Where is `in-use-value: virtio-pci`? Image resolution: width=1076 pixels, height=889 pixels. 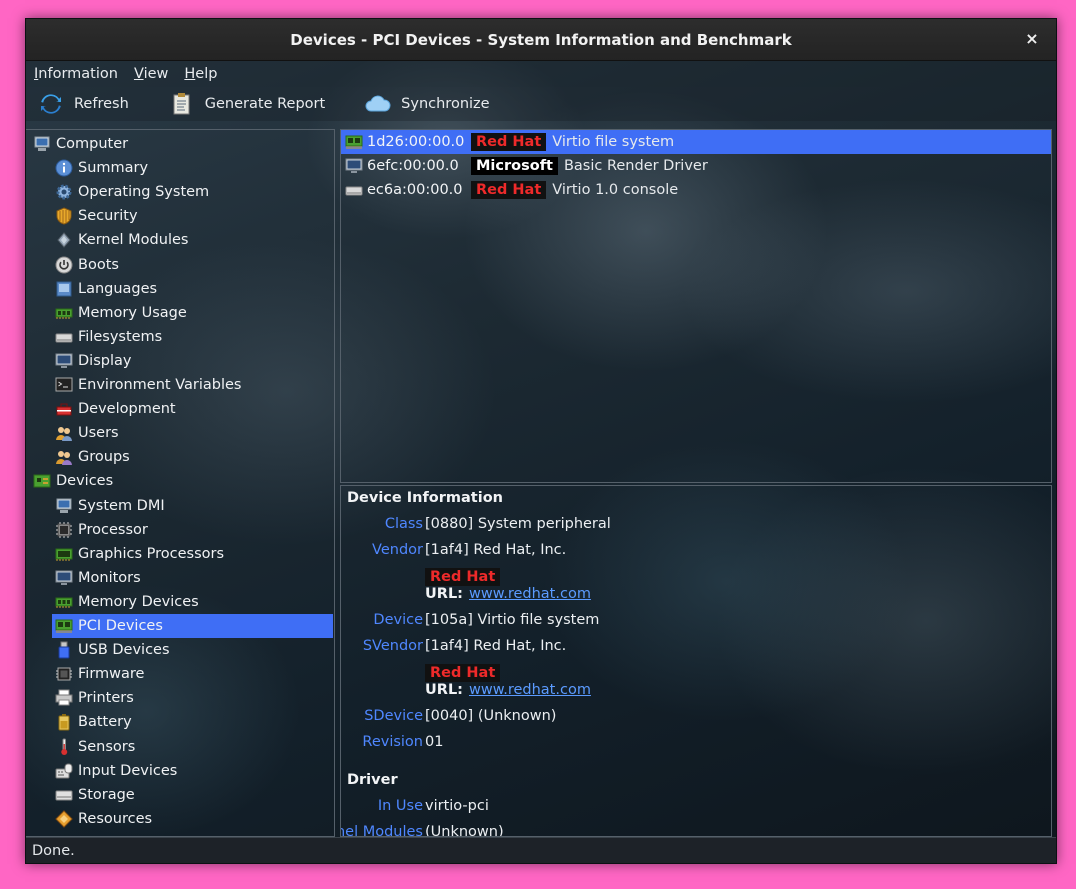
in-use-value: virtio-pci is located at coordinates (457, 806).